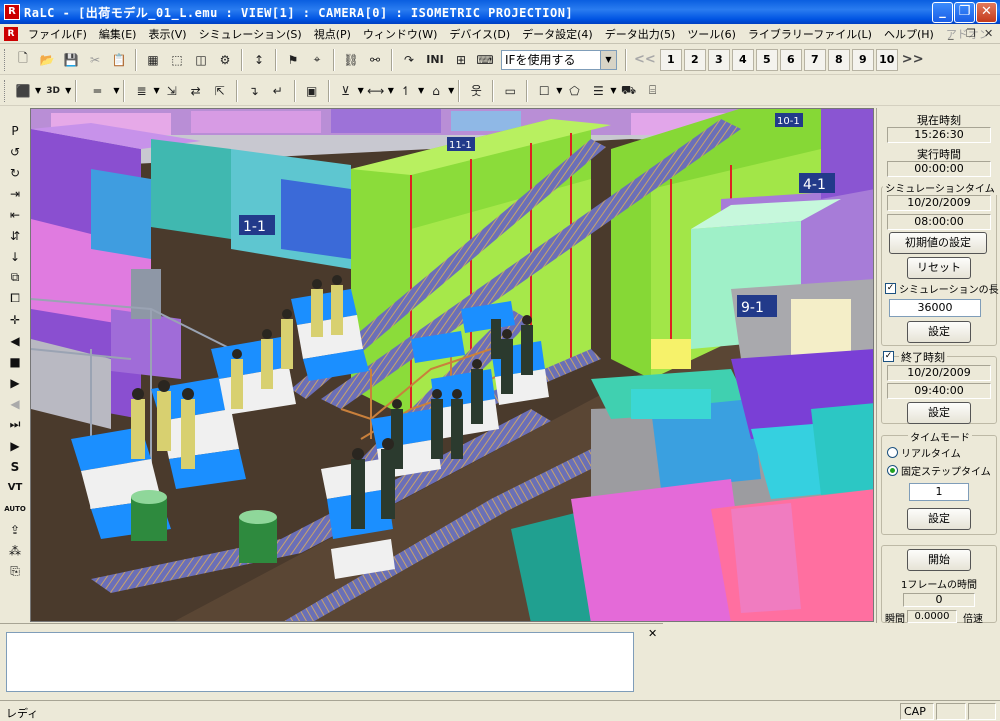 The image size is (1000, 721). What do you see at coordinates (670, 59) in the screenshot?
I see `view-button-1: 1` at bounding box center [670, 59].